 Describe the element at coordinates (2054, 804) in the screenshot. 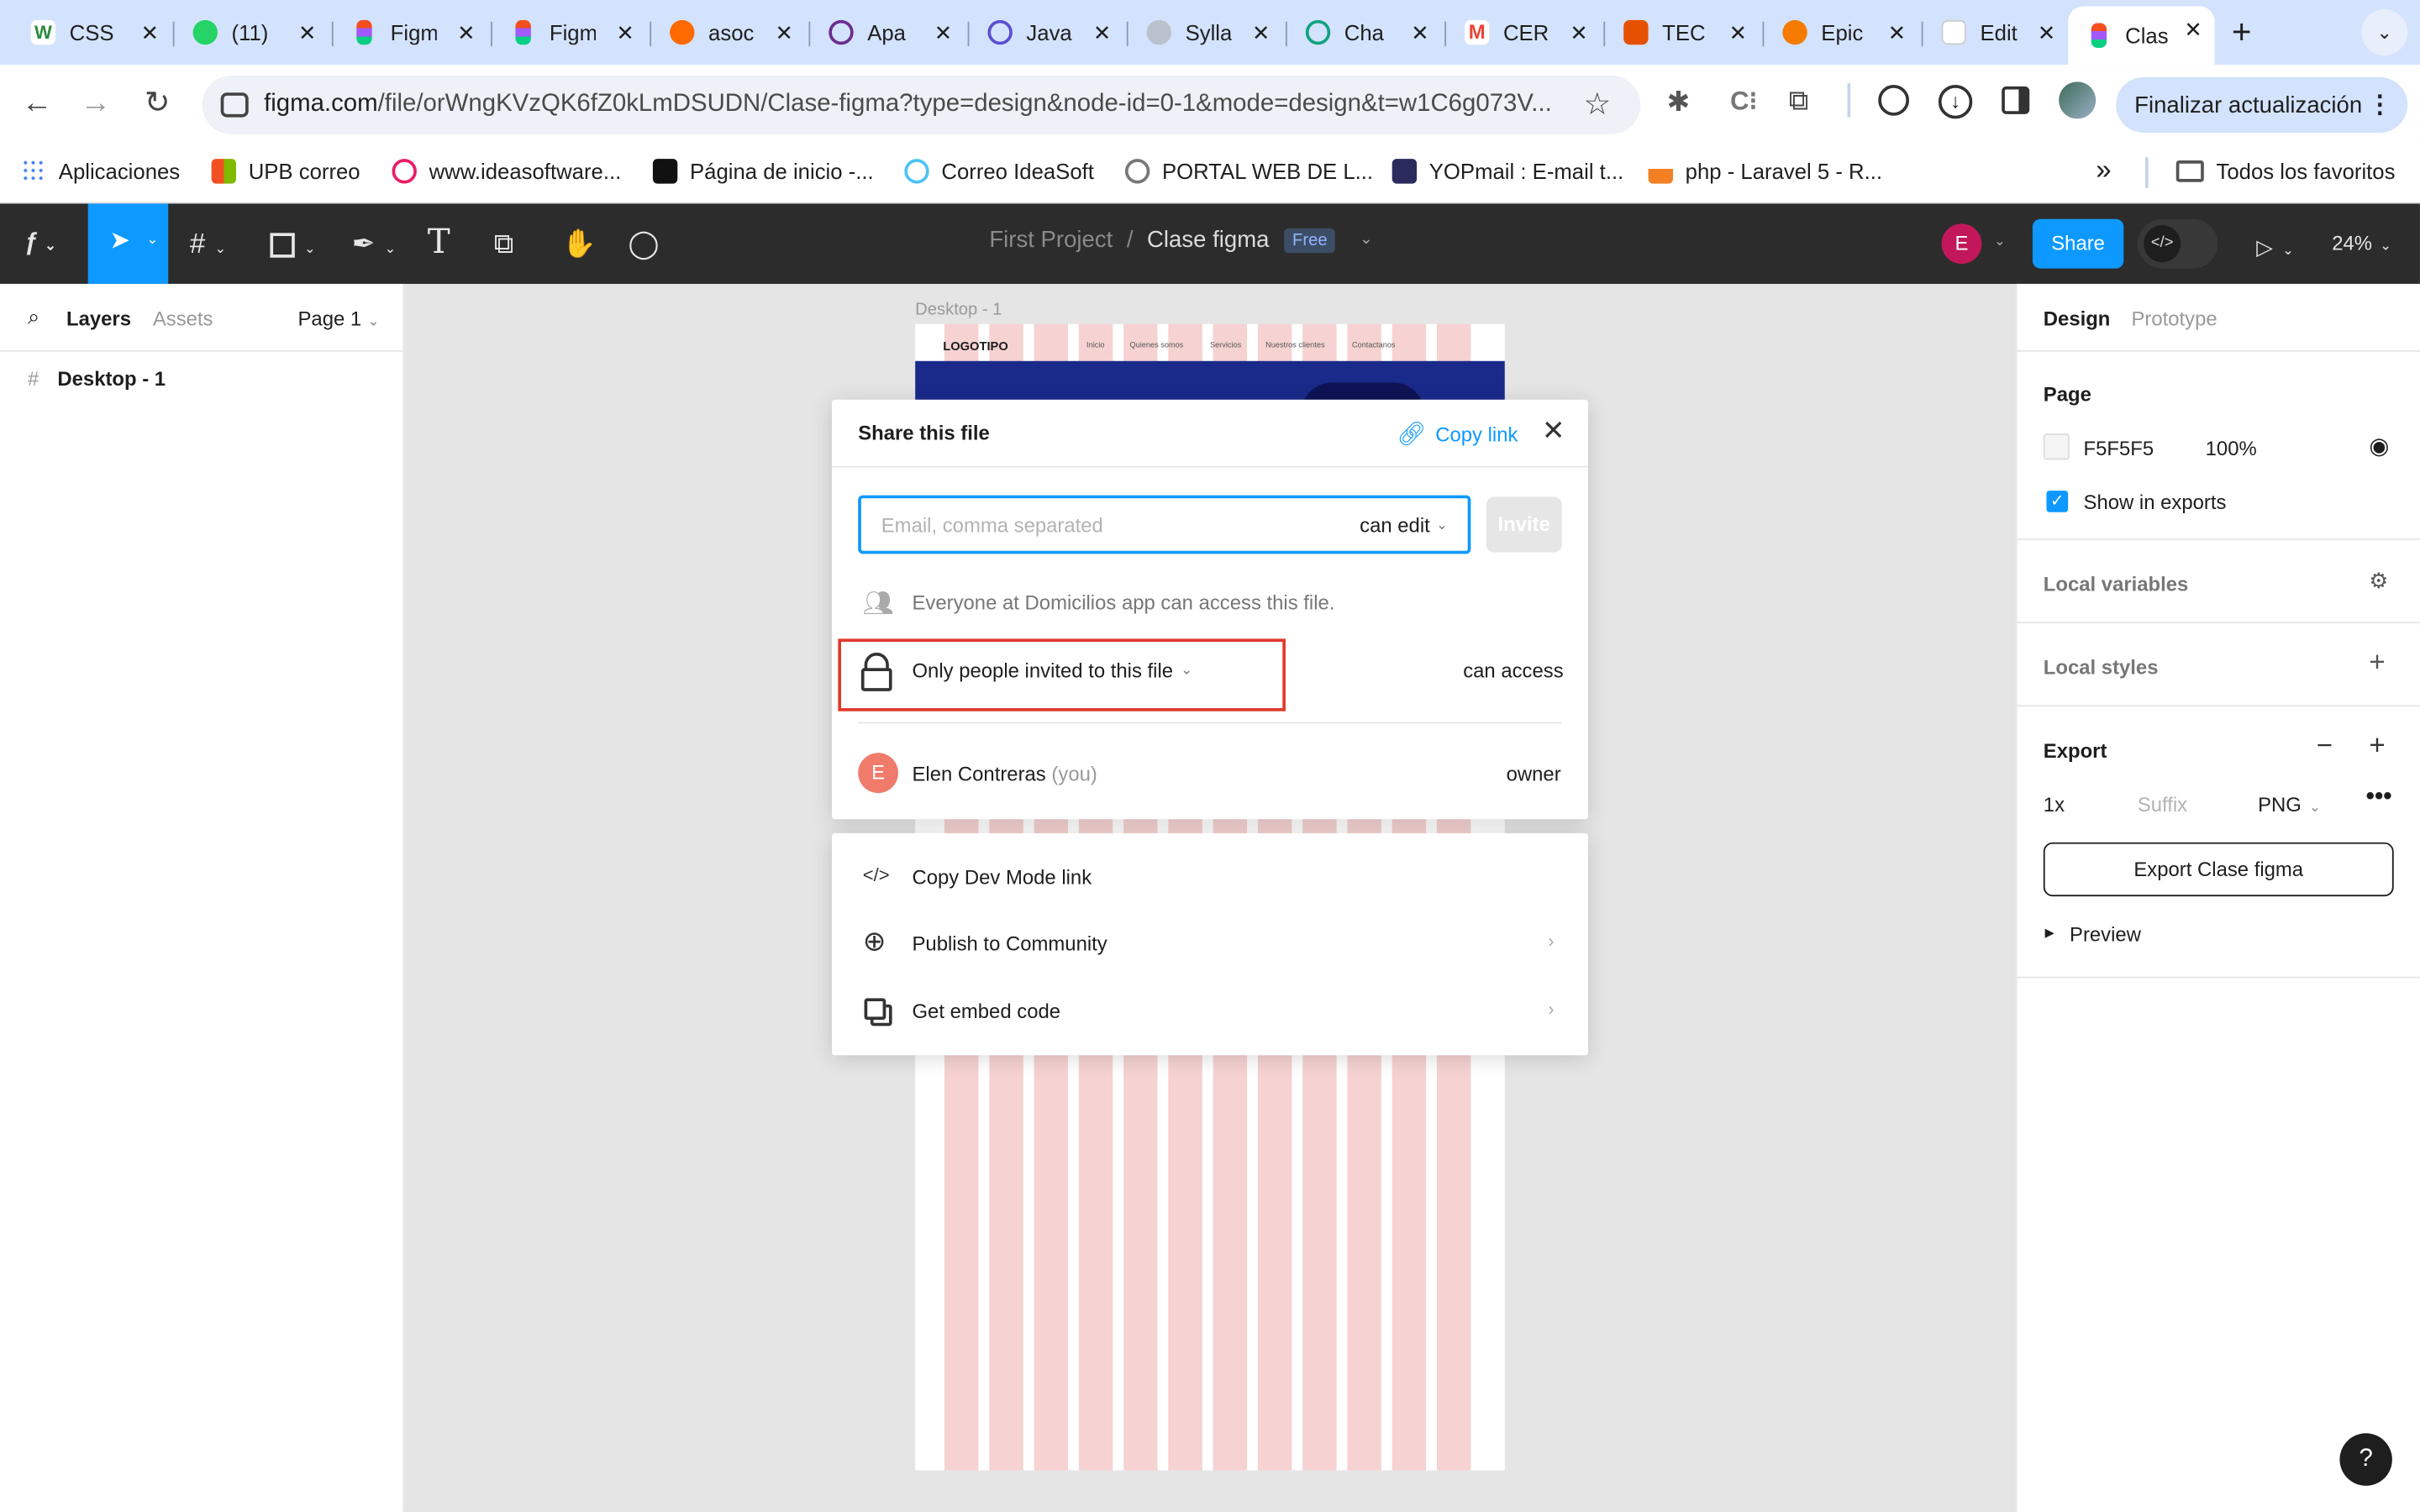

I see `export-scale-value: 1x` at that location.